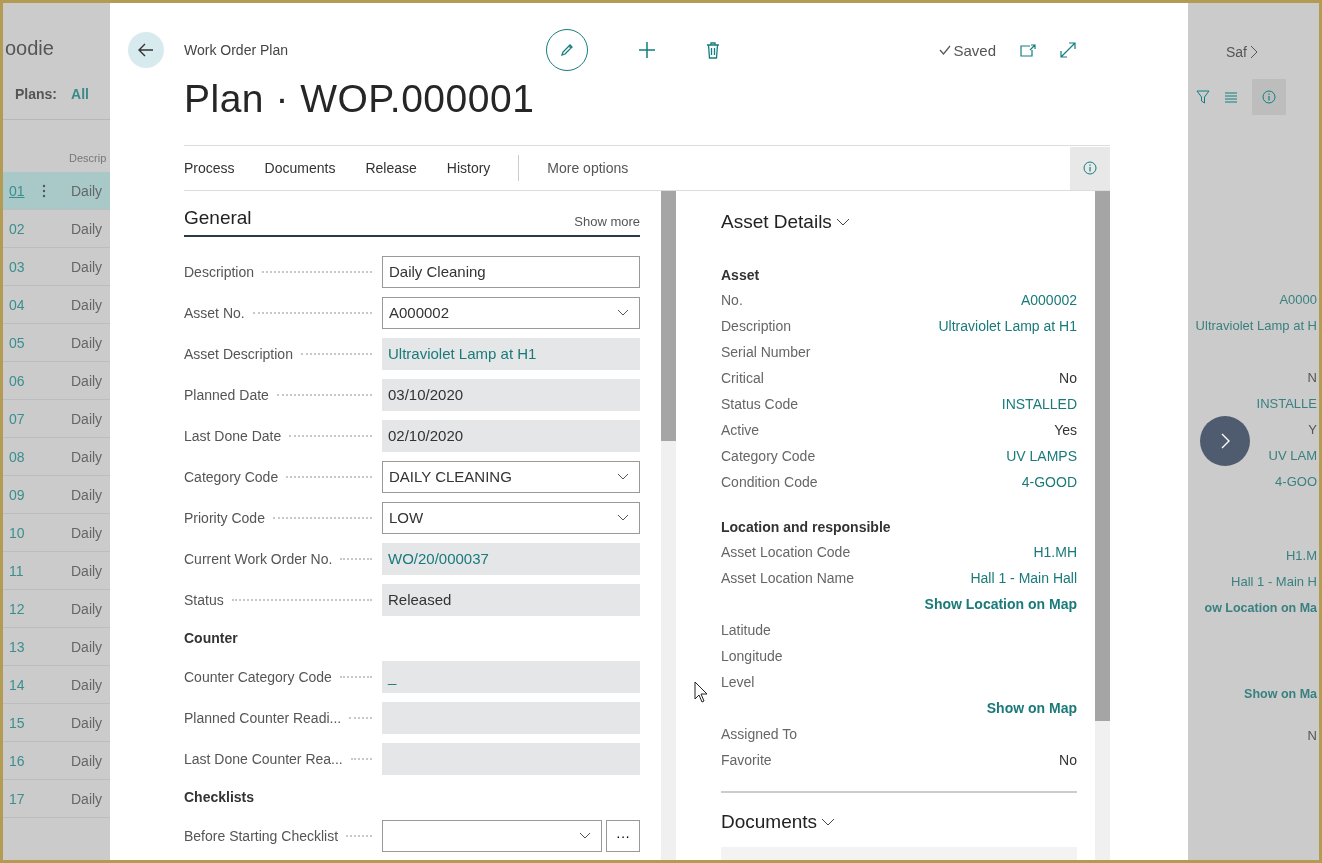 The image size is (1322, 863). Describe the element at coordinates (511, 435) in the screenshot. I see `readonly-field: 02/10/2020` at that location.